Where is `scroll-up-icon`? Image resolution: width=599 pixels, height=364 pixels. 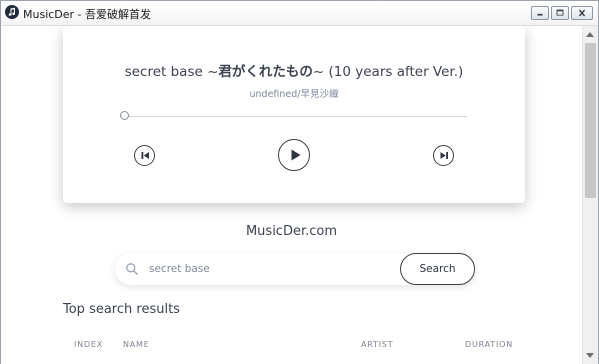 scroll-up-icon is located at coordinates (590, 34).